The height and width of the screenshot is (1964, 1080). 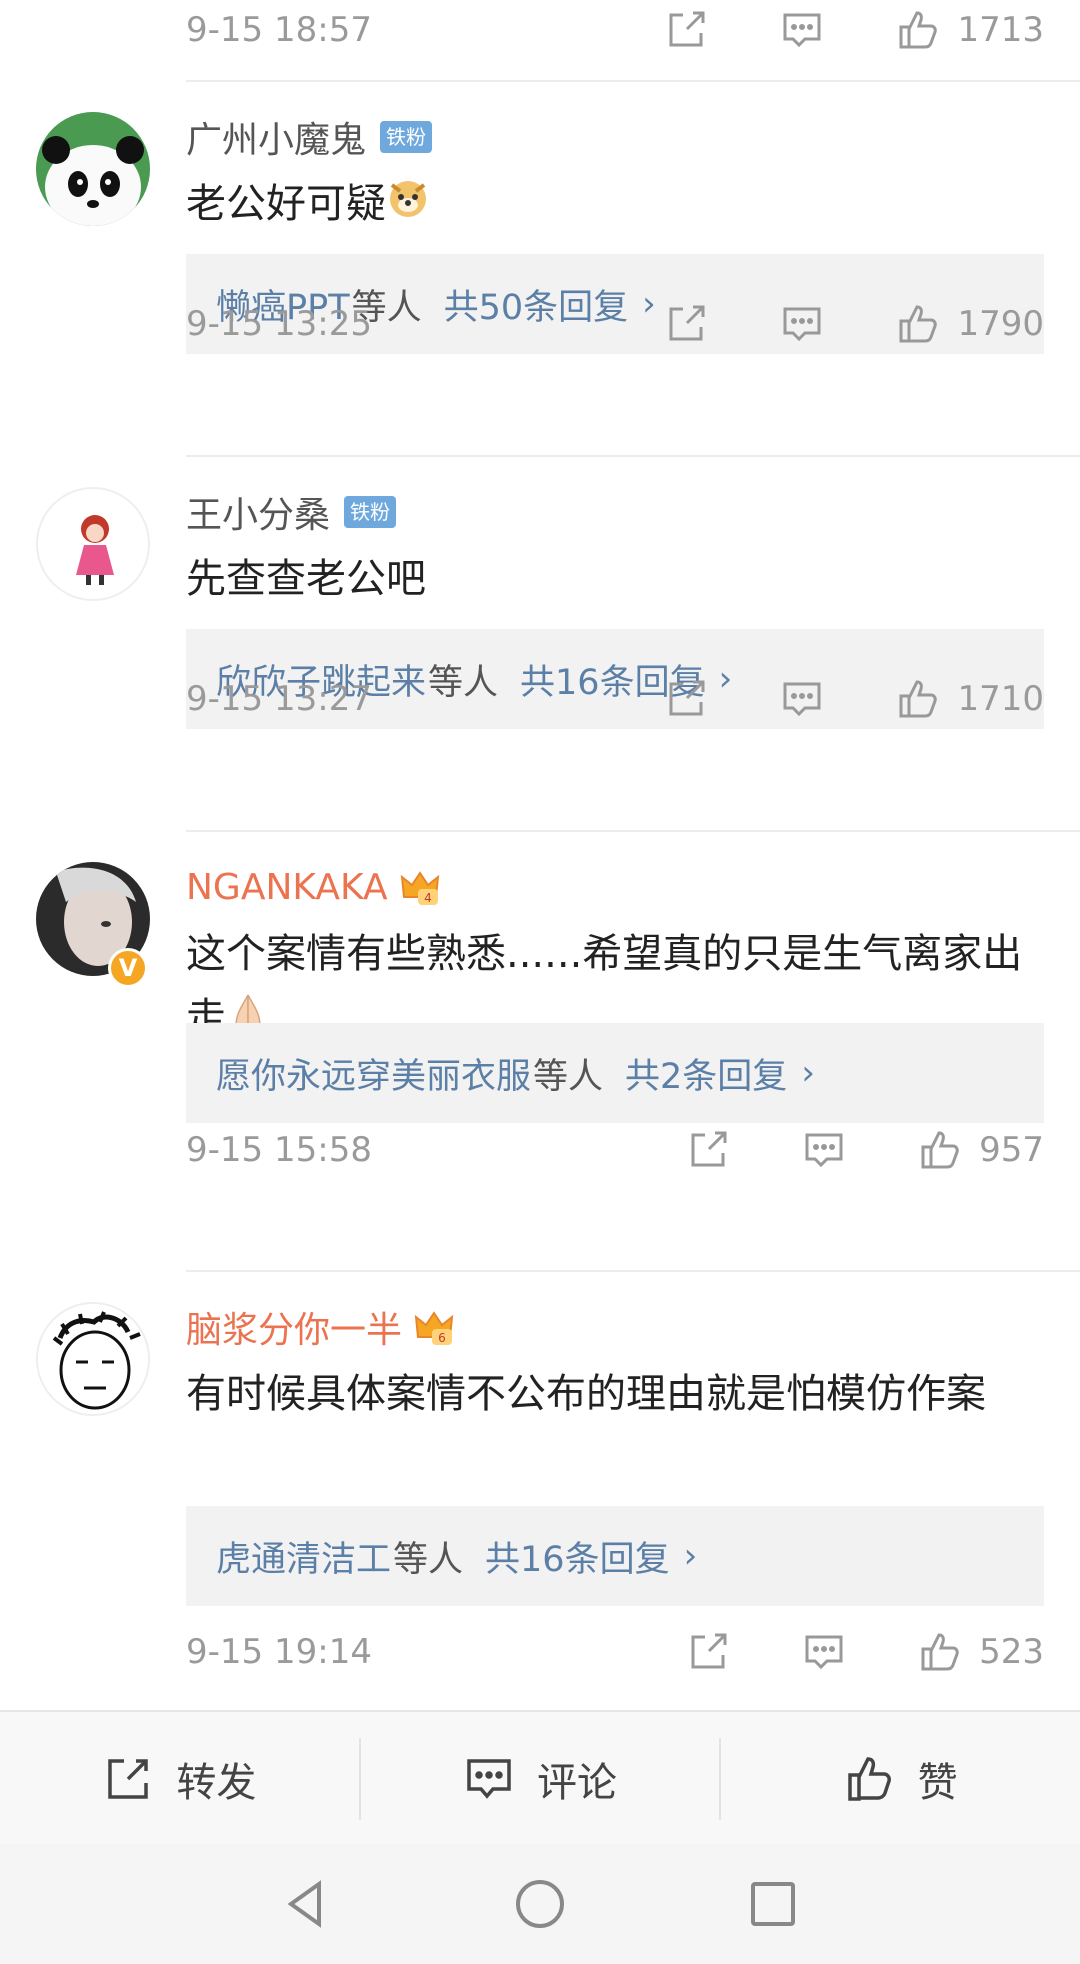 What do you see at coordinates (279, 699) in the screenshot?
I see `comment-time: 9-15 13:27` at bounding box center [279, 699].